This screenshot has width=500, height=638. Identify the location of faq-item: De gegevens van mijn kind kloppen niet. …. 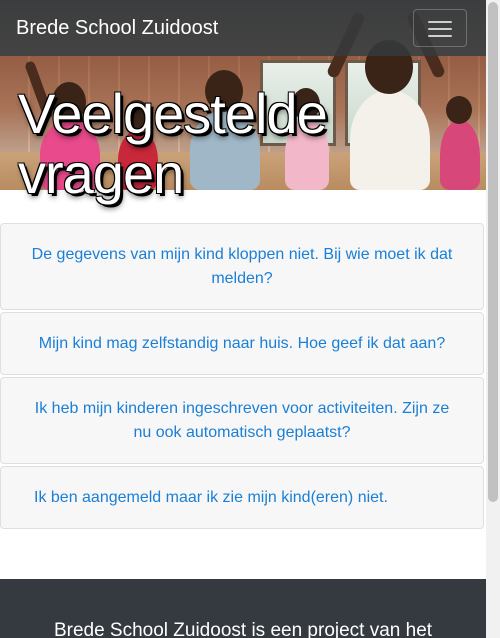
(242, 266).